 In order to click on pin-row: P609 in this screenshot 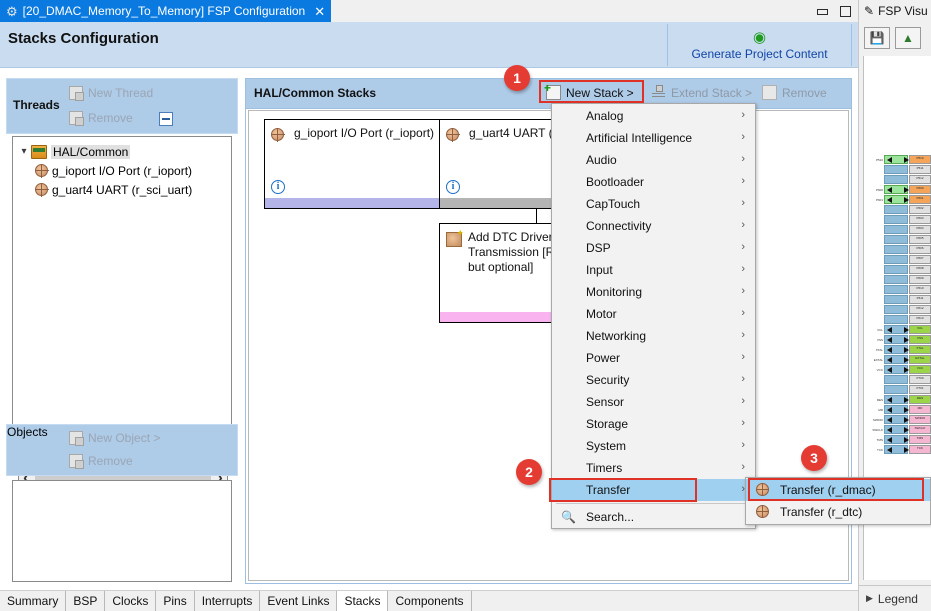, I will do `click(897, 279)`.